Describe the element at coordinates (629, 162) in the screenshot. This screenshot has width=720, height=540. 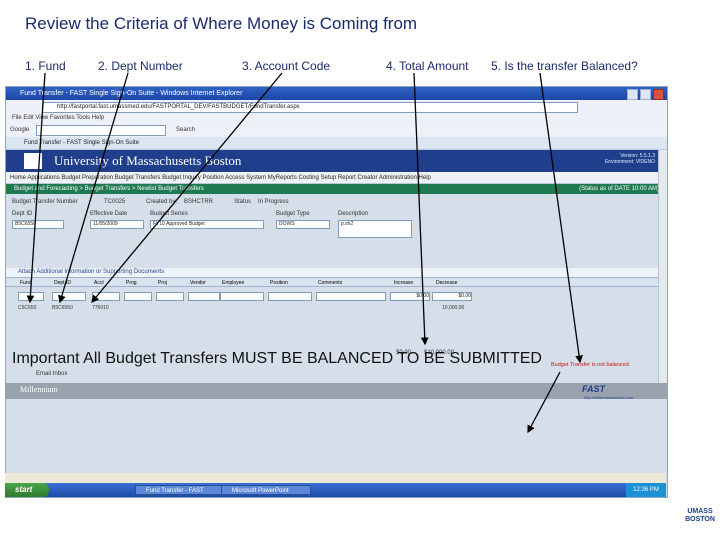
I see `environment-label: Environment: VIDENO` at that location.